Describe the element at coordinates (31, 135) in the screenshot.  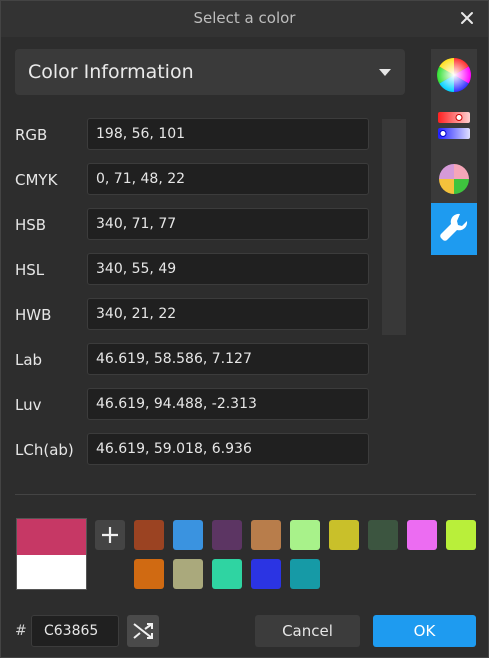
I see `rgb-label: RGB` at that location.